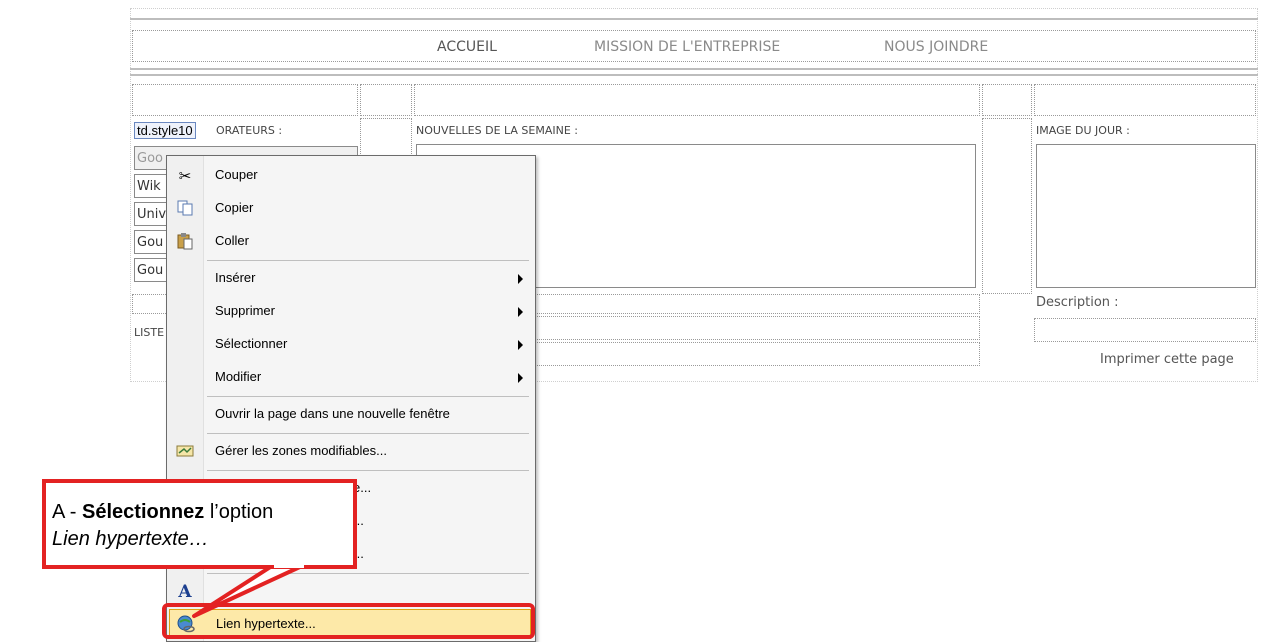 The image size is (1263, 642). I want to click on copy-icon, so click(185, 209).